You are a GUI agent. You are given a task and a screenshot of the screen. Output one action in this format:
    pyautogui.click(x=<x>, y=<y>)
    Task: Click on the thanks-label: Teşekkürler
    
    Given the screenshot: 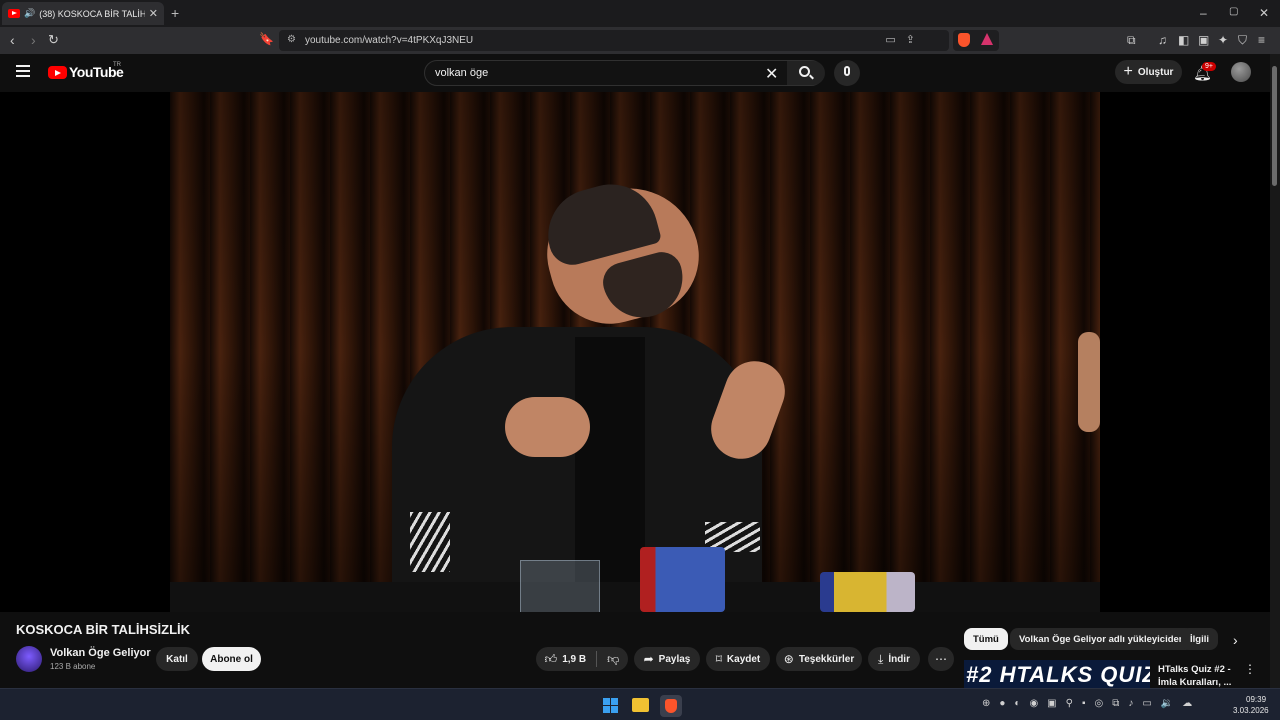 What is the action you would take?
    pyautogui.click(x=826, y=659)
    